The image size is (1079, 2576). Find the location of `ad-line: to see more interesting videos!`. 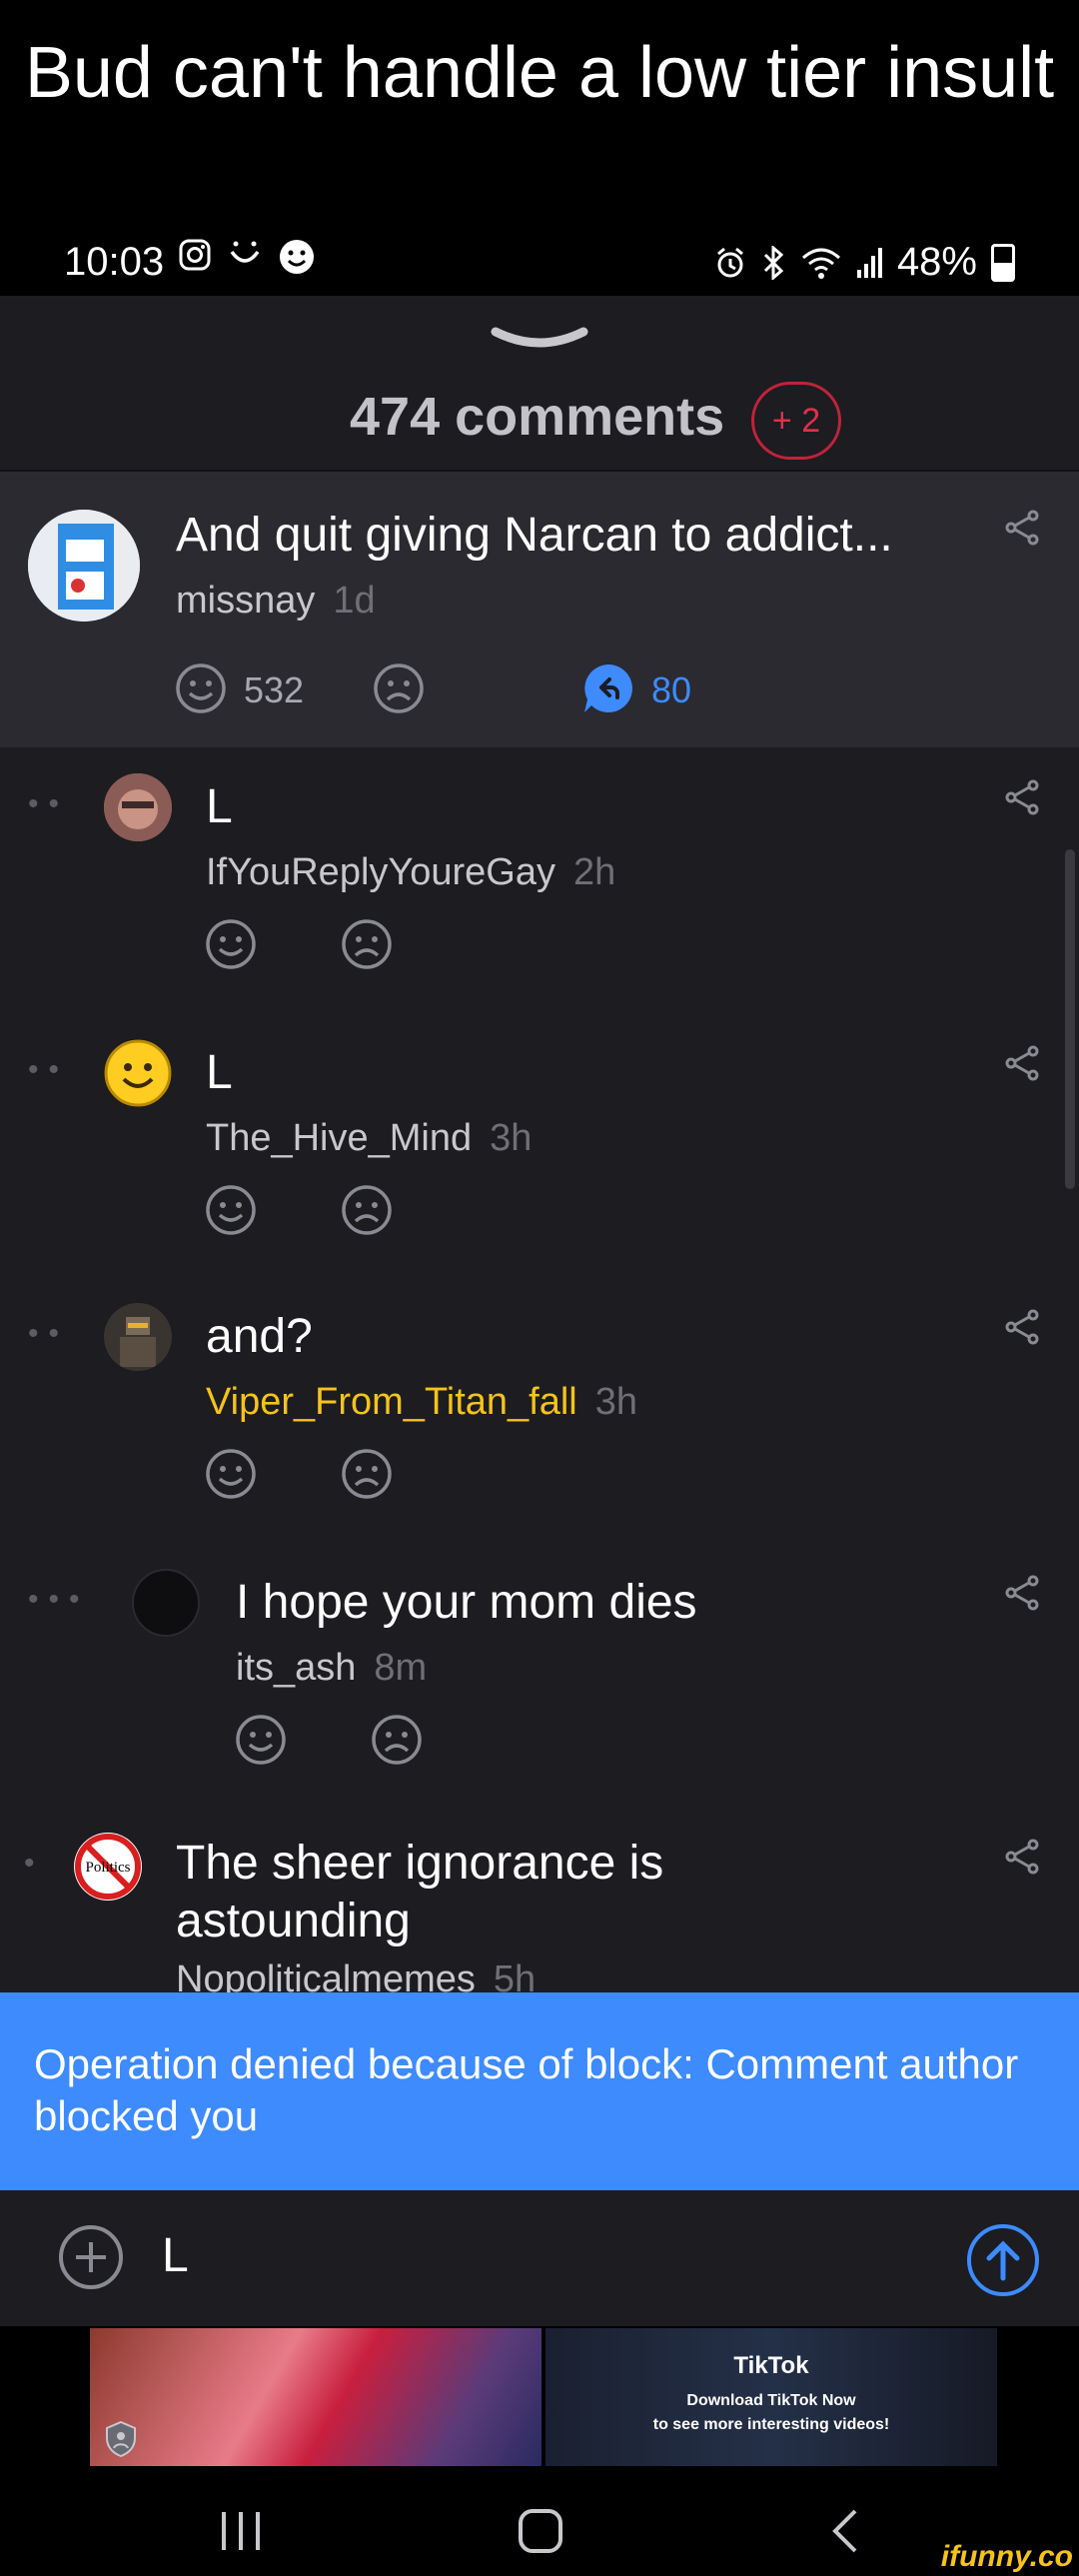

ad-line: to see more interesting videos! is located at coordinates (771, 2424).